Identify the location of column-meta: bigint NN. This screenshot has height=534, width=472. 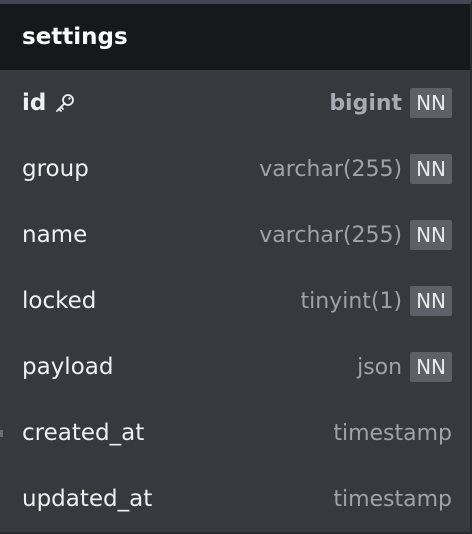
(390, 103).